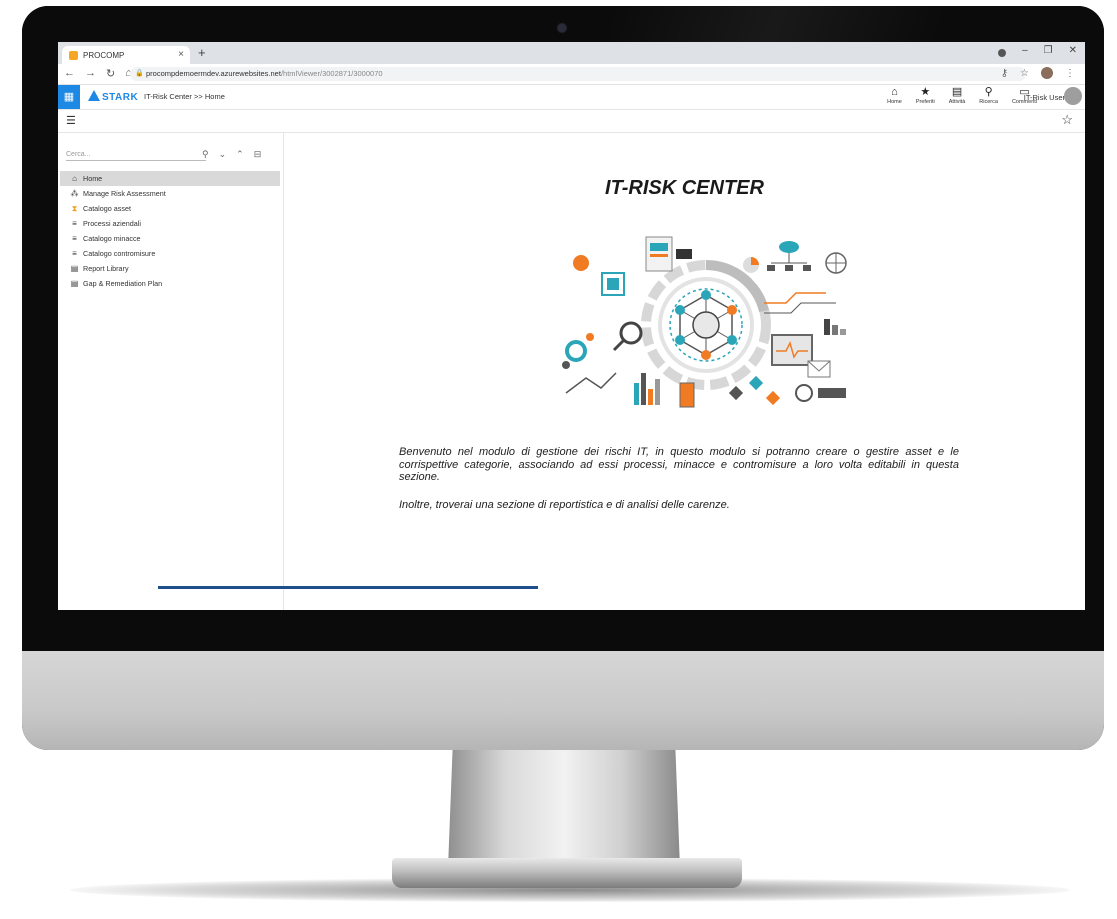 The height and width of the screenshot is (919, 1117). What do you see at coordinates (113, 96) in the screenshot?
I see `stark-logo: STARK` at bounding box center [113, 96].